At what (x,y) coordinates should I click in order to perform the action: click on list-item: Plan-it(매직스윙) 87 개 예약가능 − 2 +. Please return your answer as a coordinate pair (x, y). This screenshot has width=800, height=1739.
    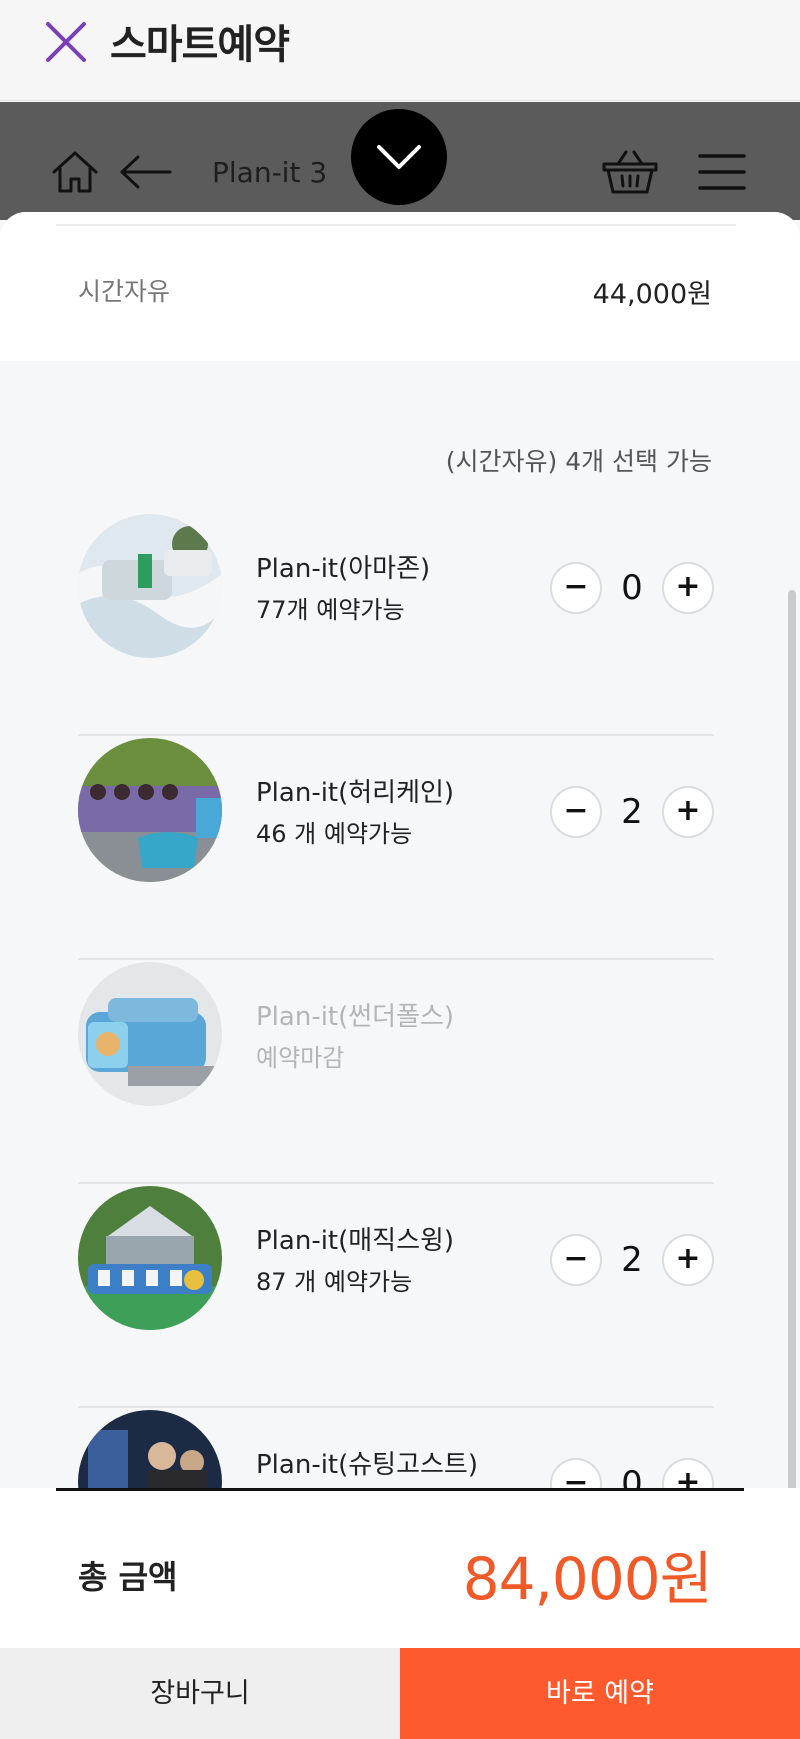
    Looking at the image, I should click on (396, 1296).